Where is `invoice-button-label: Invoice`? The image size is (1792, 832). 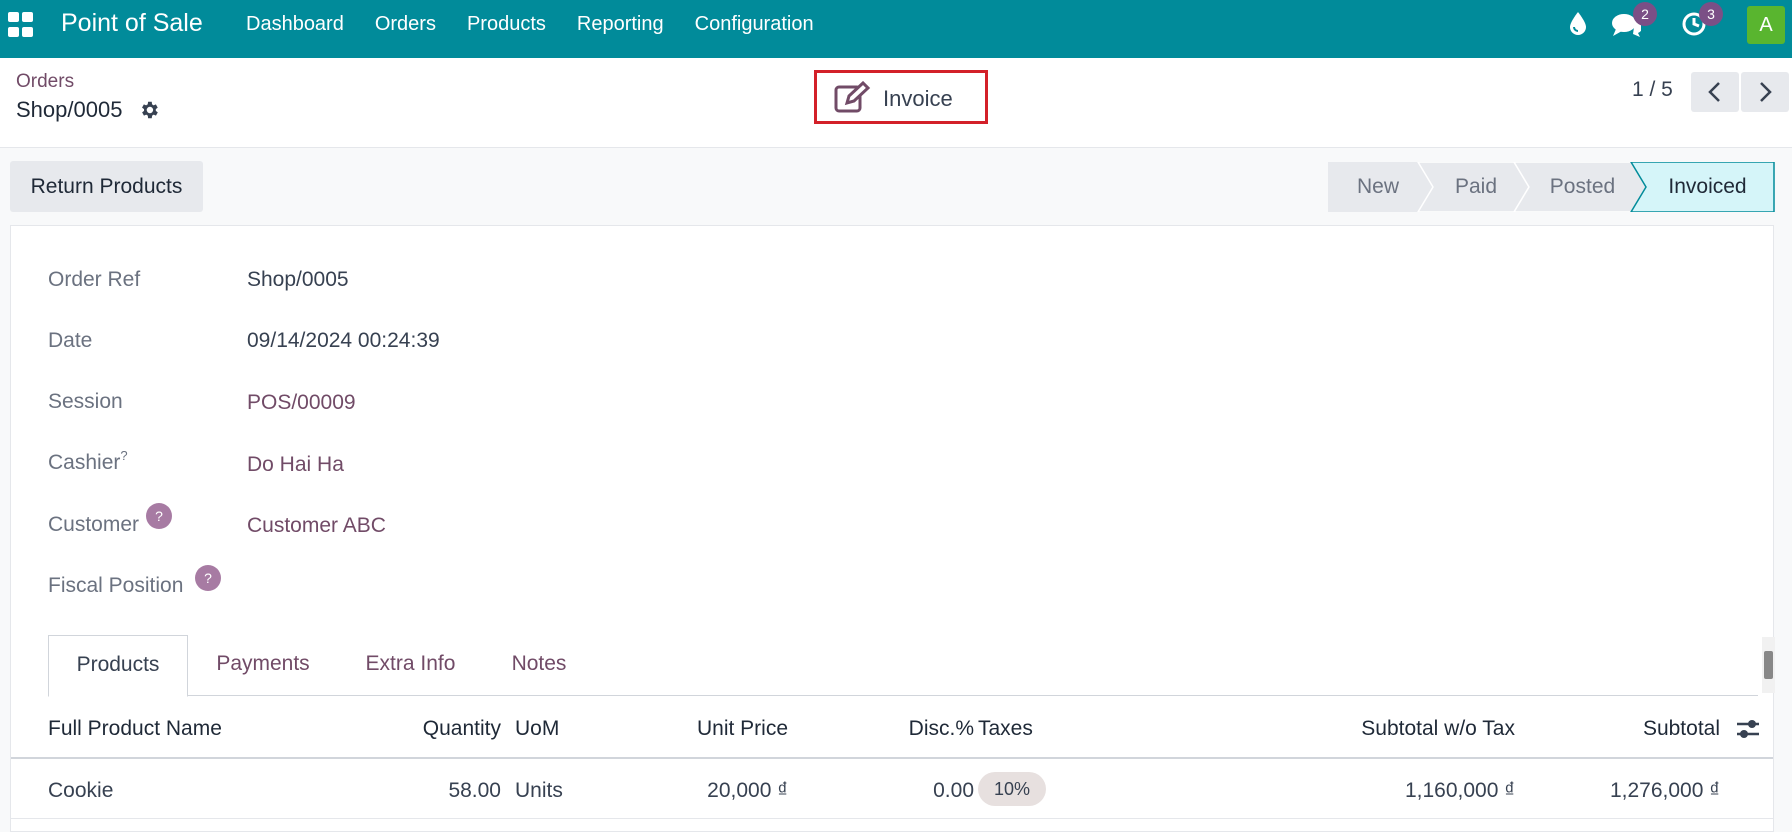 invoice-button-label: Invoice is located at coordinates (918, 98).